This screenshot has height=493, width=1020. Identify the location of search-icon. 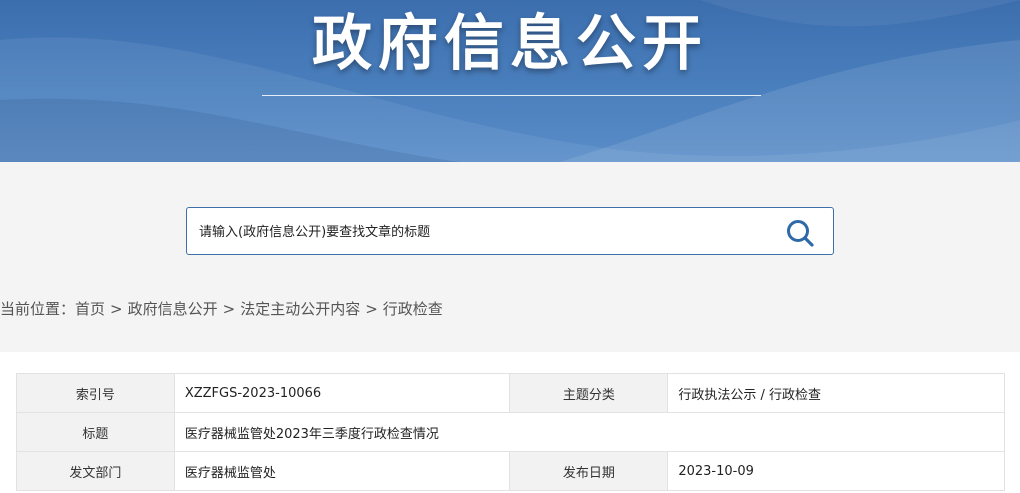
(800, 233).